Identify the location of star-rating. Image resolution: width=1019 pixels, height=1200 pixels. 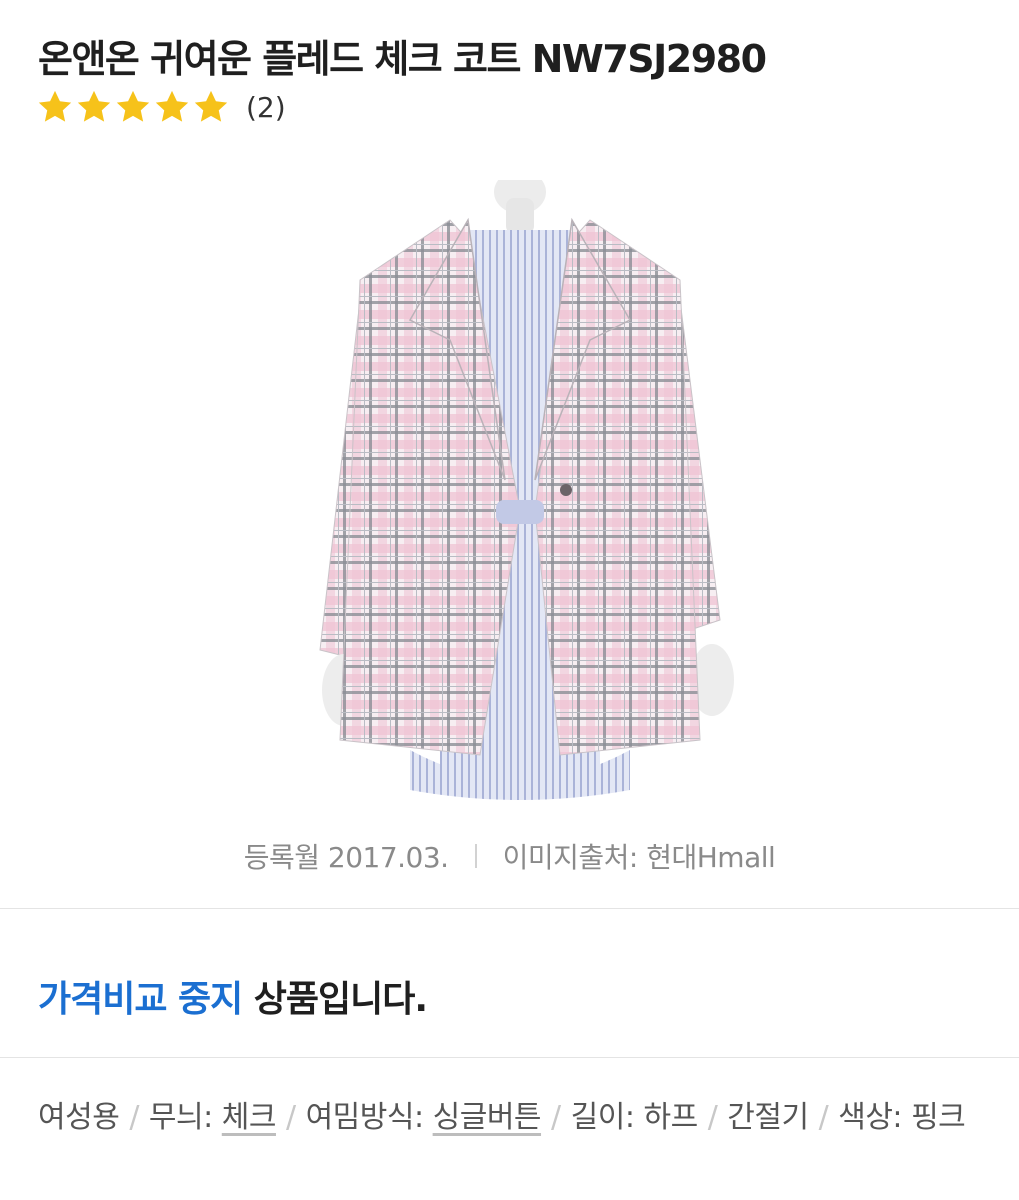
(133, 107).